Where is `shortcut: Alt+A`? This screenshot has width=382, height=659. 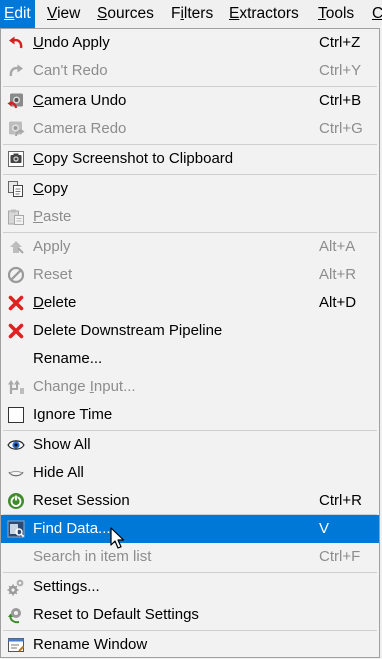
shortcut: Alt+A is located at coordinates (337, 246).